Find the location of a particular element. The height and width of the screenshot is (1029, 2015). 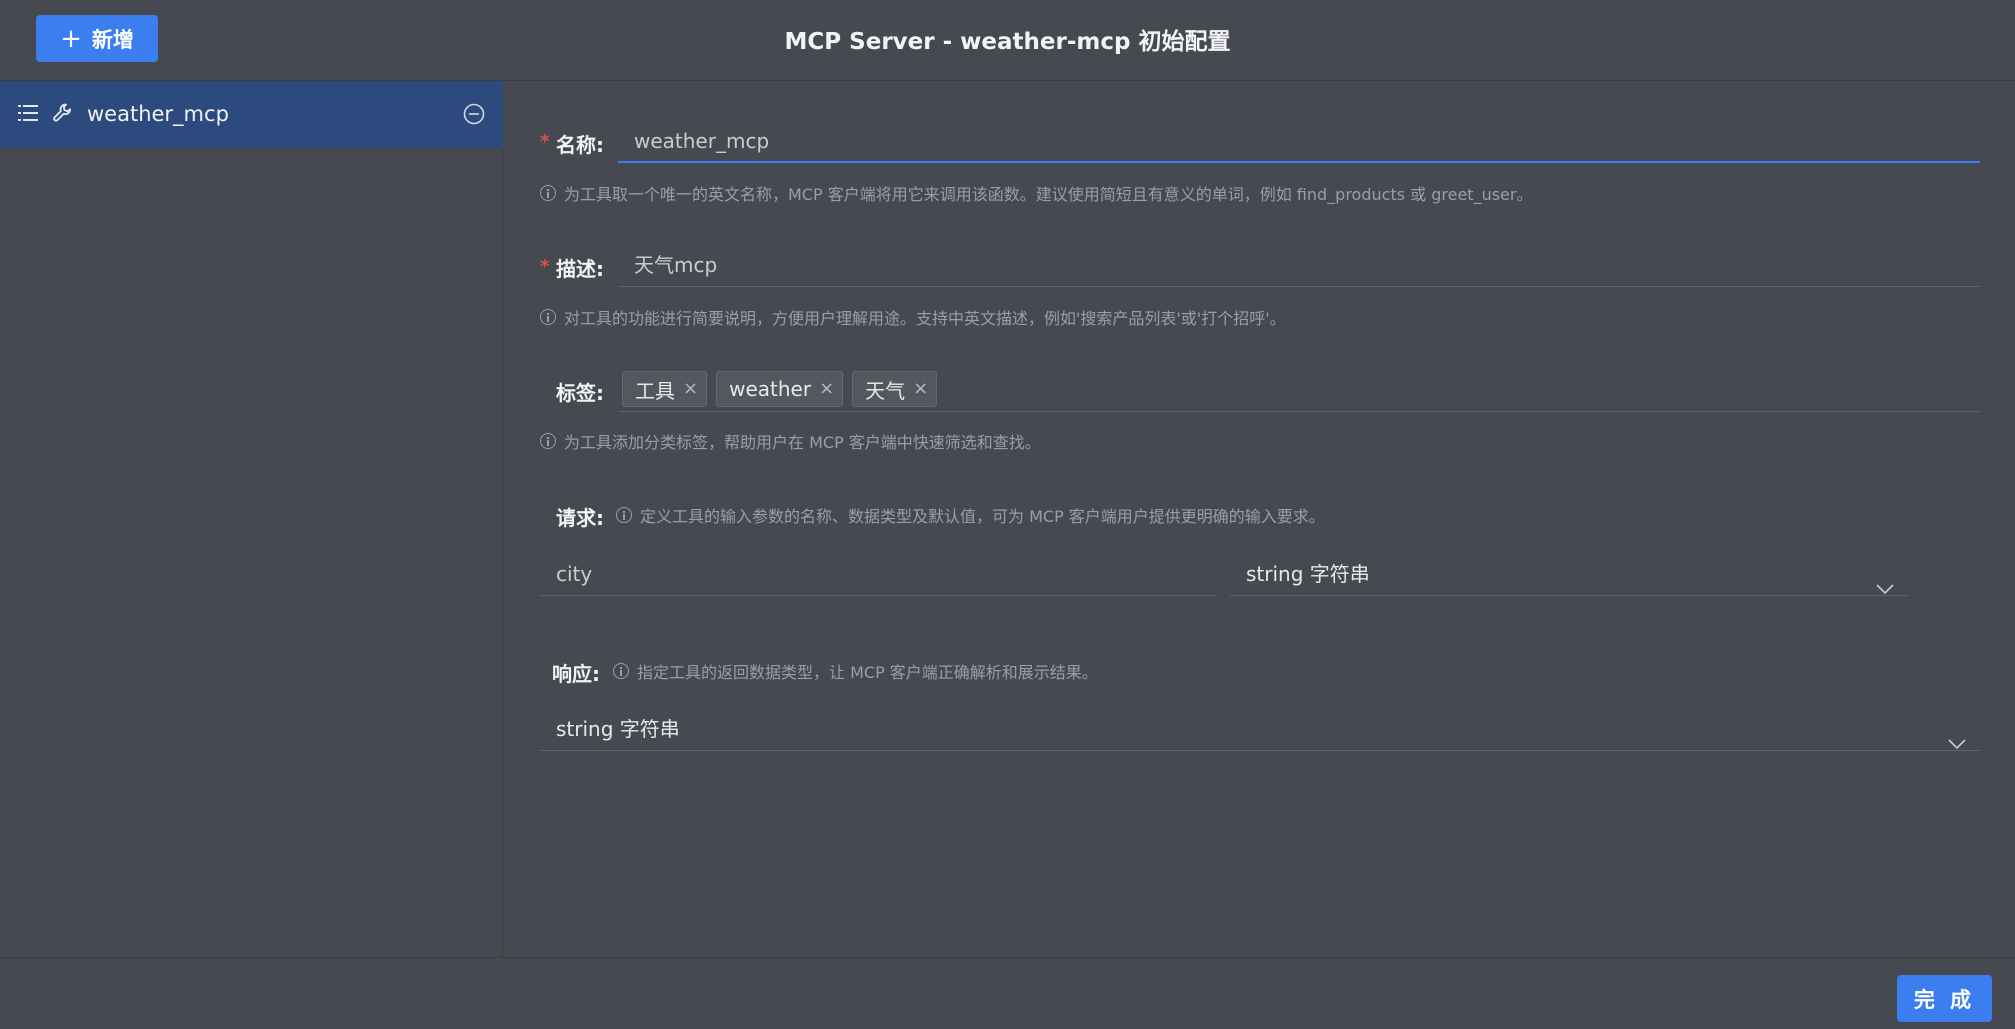

request-param-name-input: city is located at coordinates (878, 574).